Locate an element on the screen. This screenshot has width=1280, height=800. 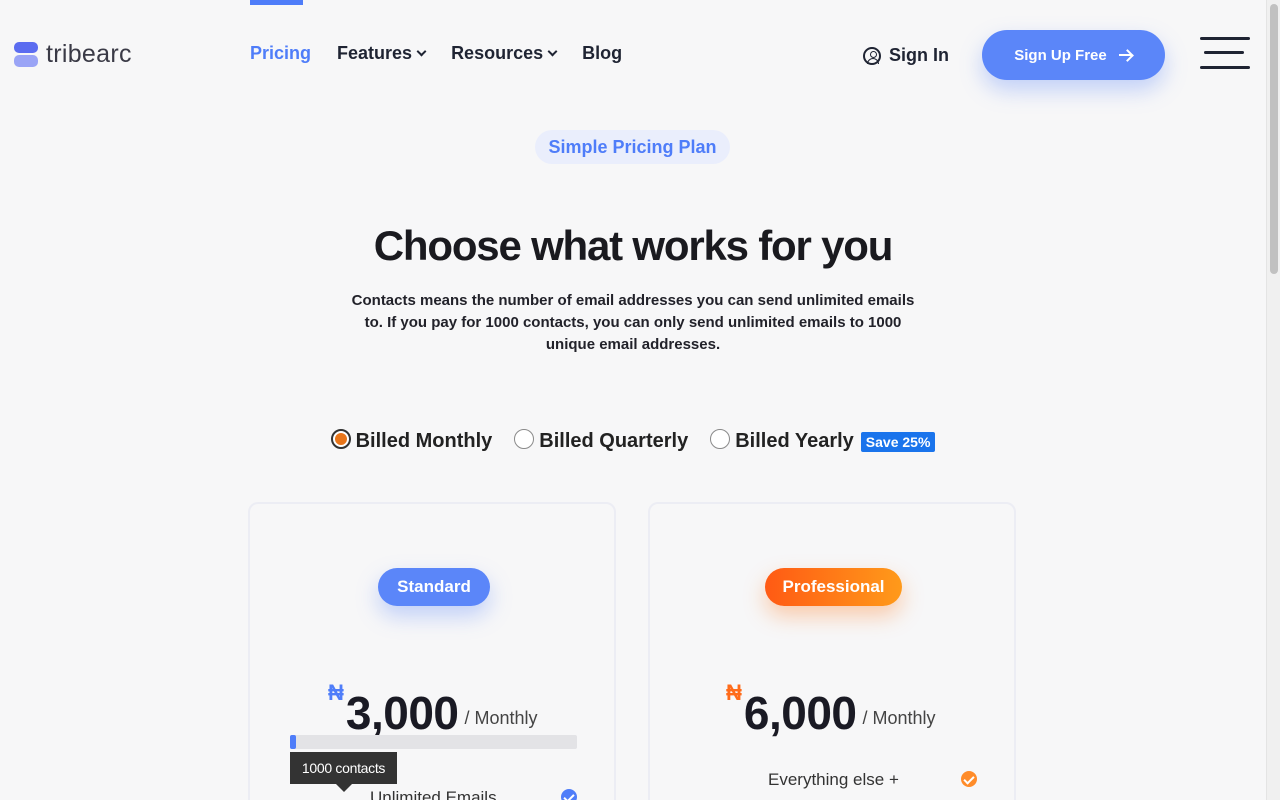
logo: tribearc is located at coordinates (73, 54).